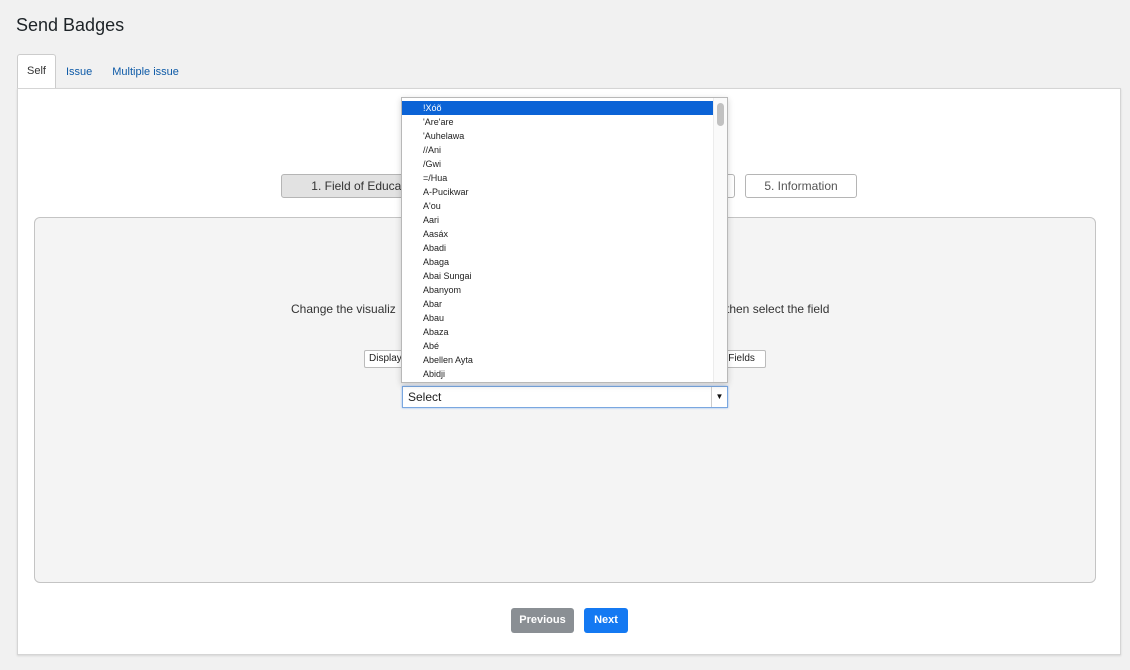 This screenshot has width=1130, height=670. What do you see at coordinates (557, 122) in the screenshot?
I see `dropdown-option: 'Are'are` at bounding box center [557, 122].